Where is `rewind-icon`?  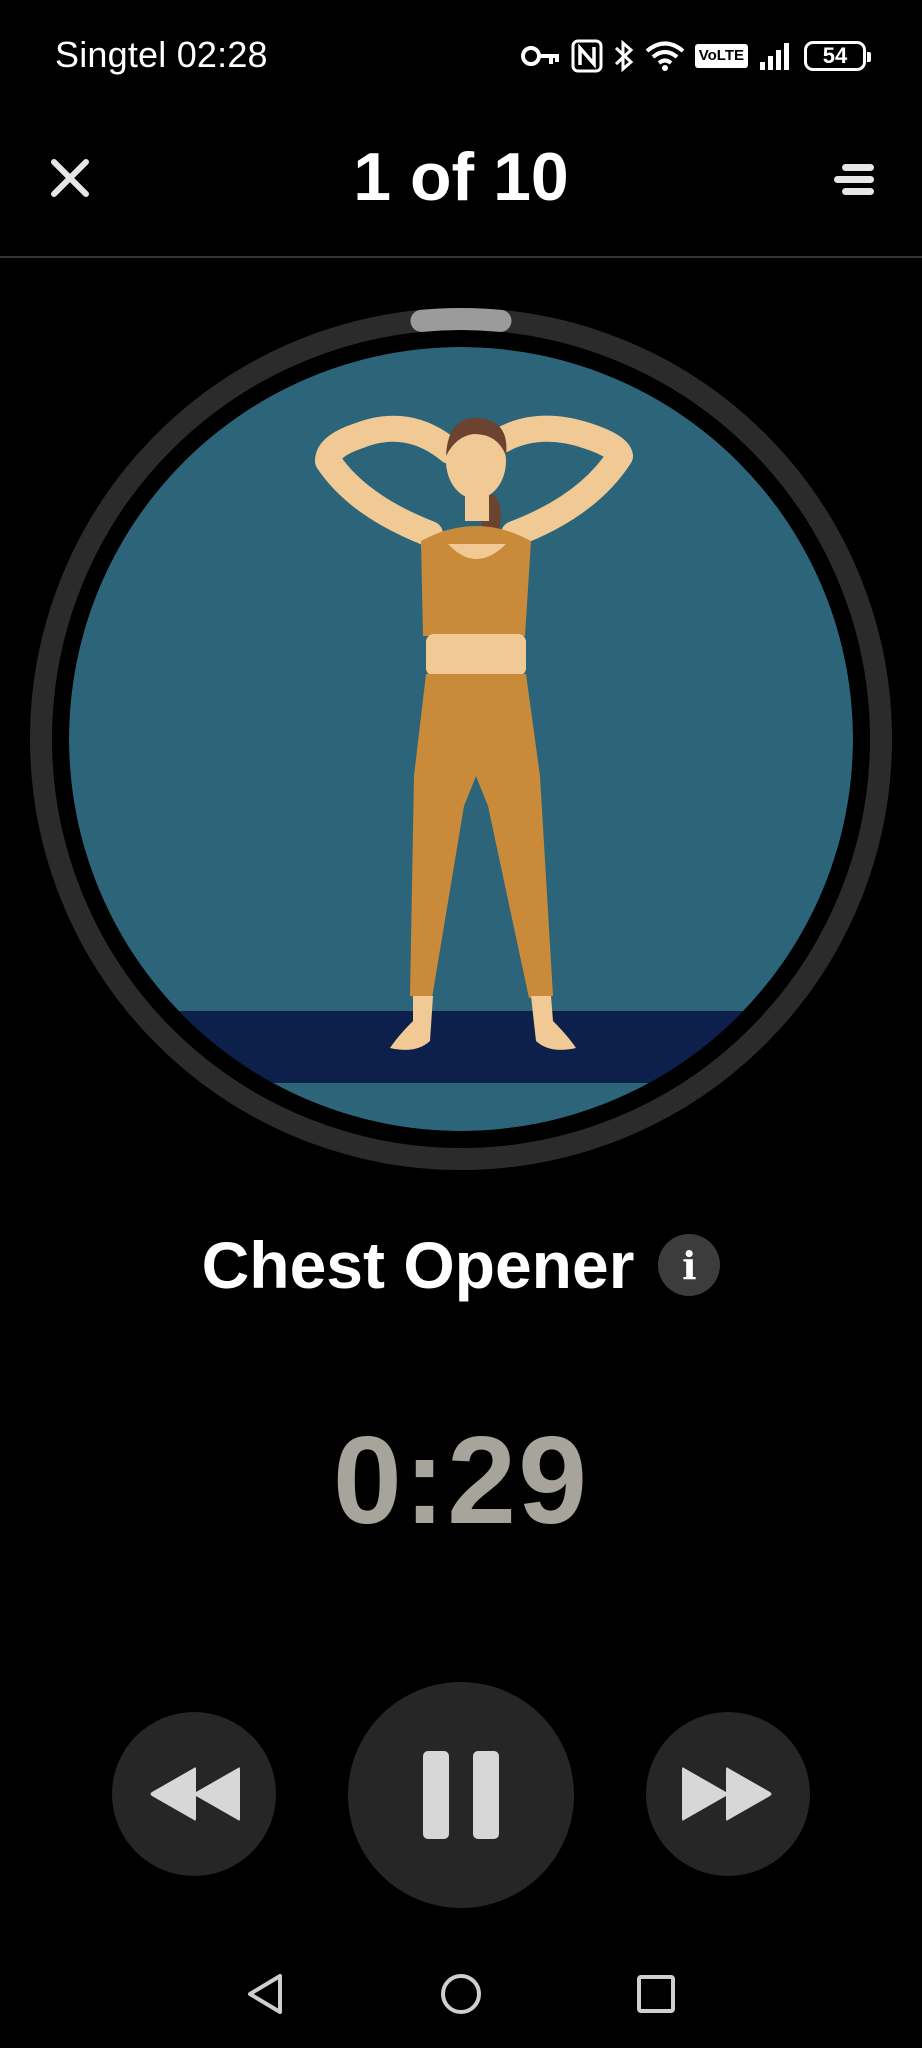
rewind-icon is located at coordinates (195, 1794).